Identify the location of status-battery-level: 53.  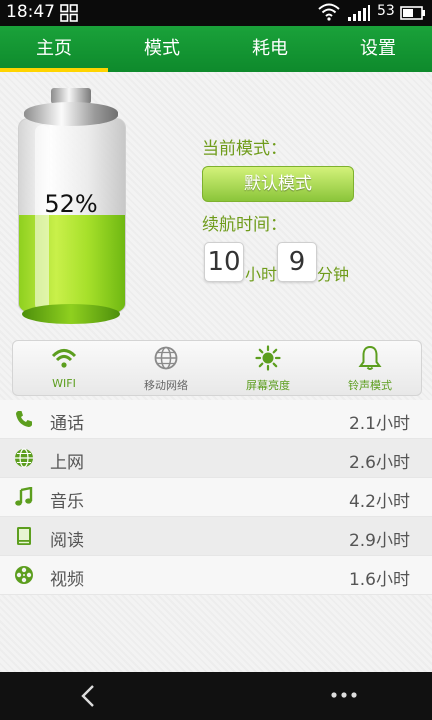
(386, 11).